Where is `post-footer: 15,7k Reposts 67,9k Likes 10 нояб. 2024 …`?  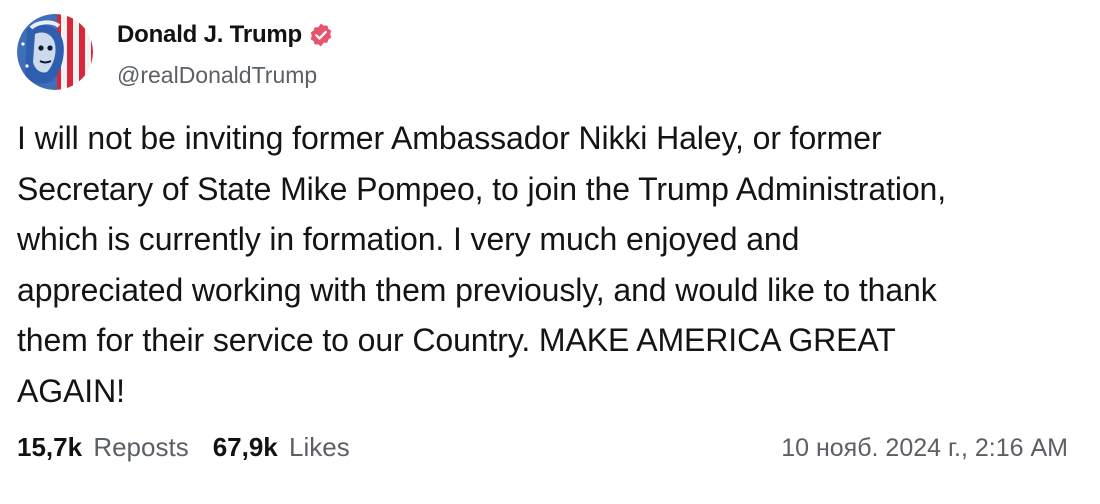
post-footer: 15,7k Reposts 67,9k Likes 10 нояб. 2024 … is located at coordinates (542, 447).